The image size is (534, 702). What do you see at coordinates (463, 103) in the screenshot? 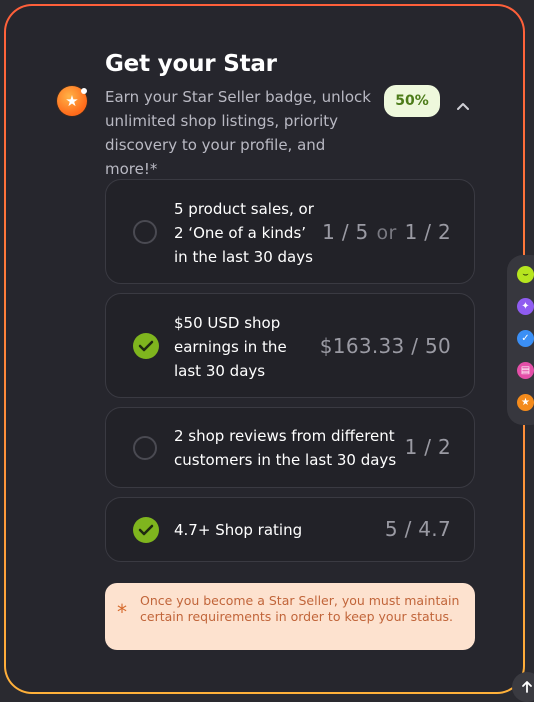
I see `chevron-up-icon` at bounding box center [463, 103].